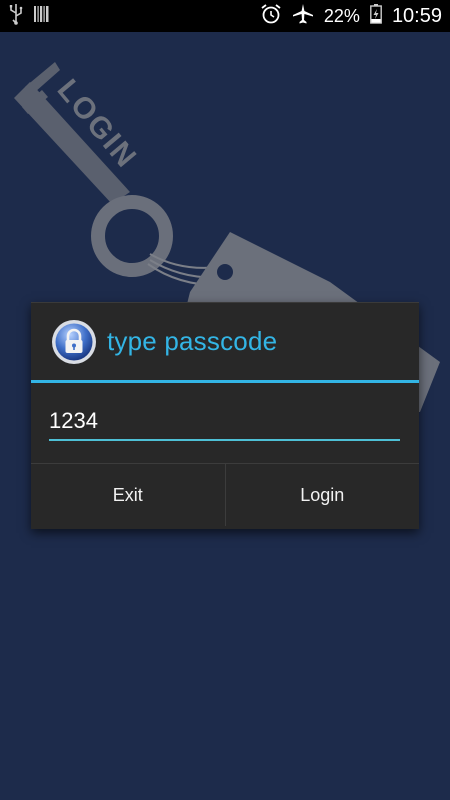  I want to click on airplane-icon, so click(303, 16).